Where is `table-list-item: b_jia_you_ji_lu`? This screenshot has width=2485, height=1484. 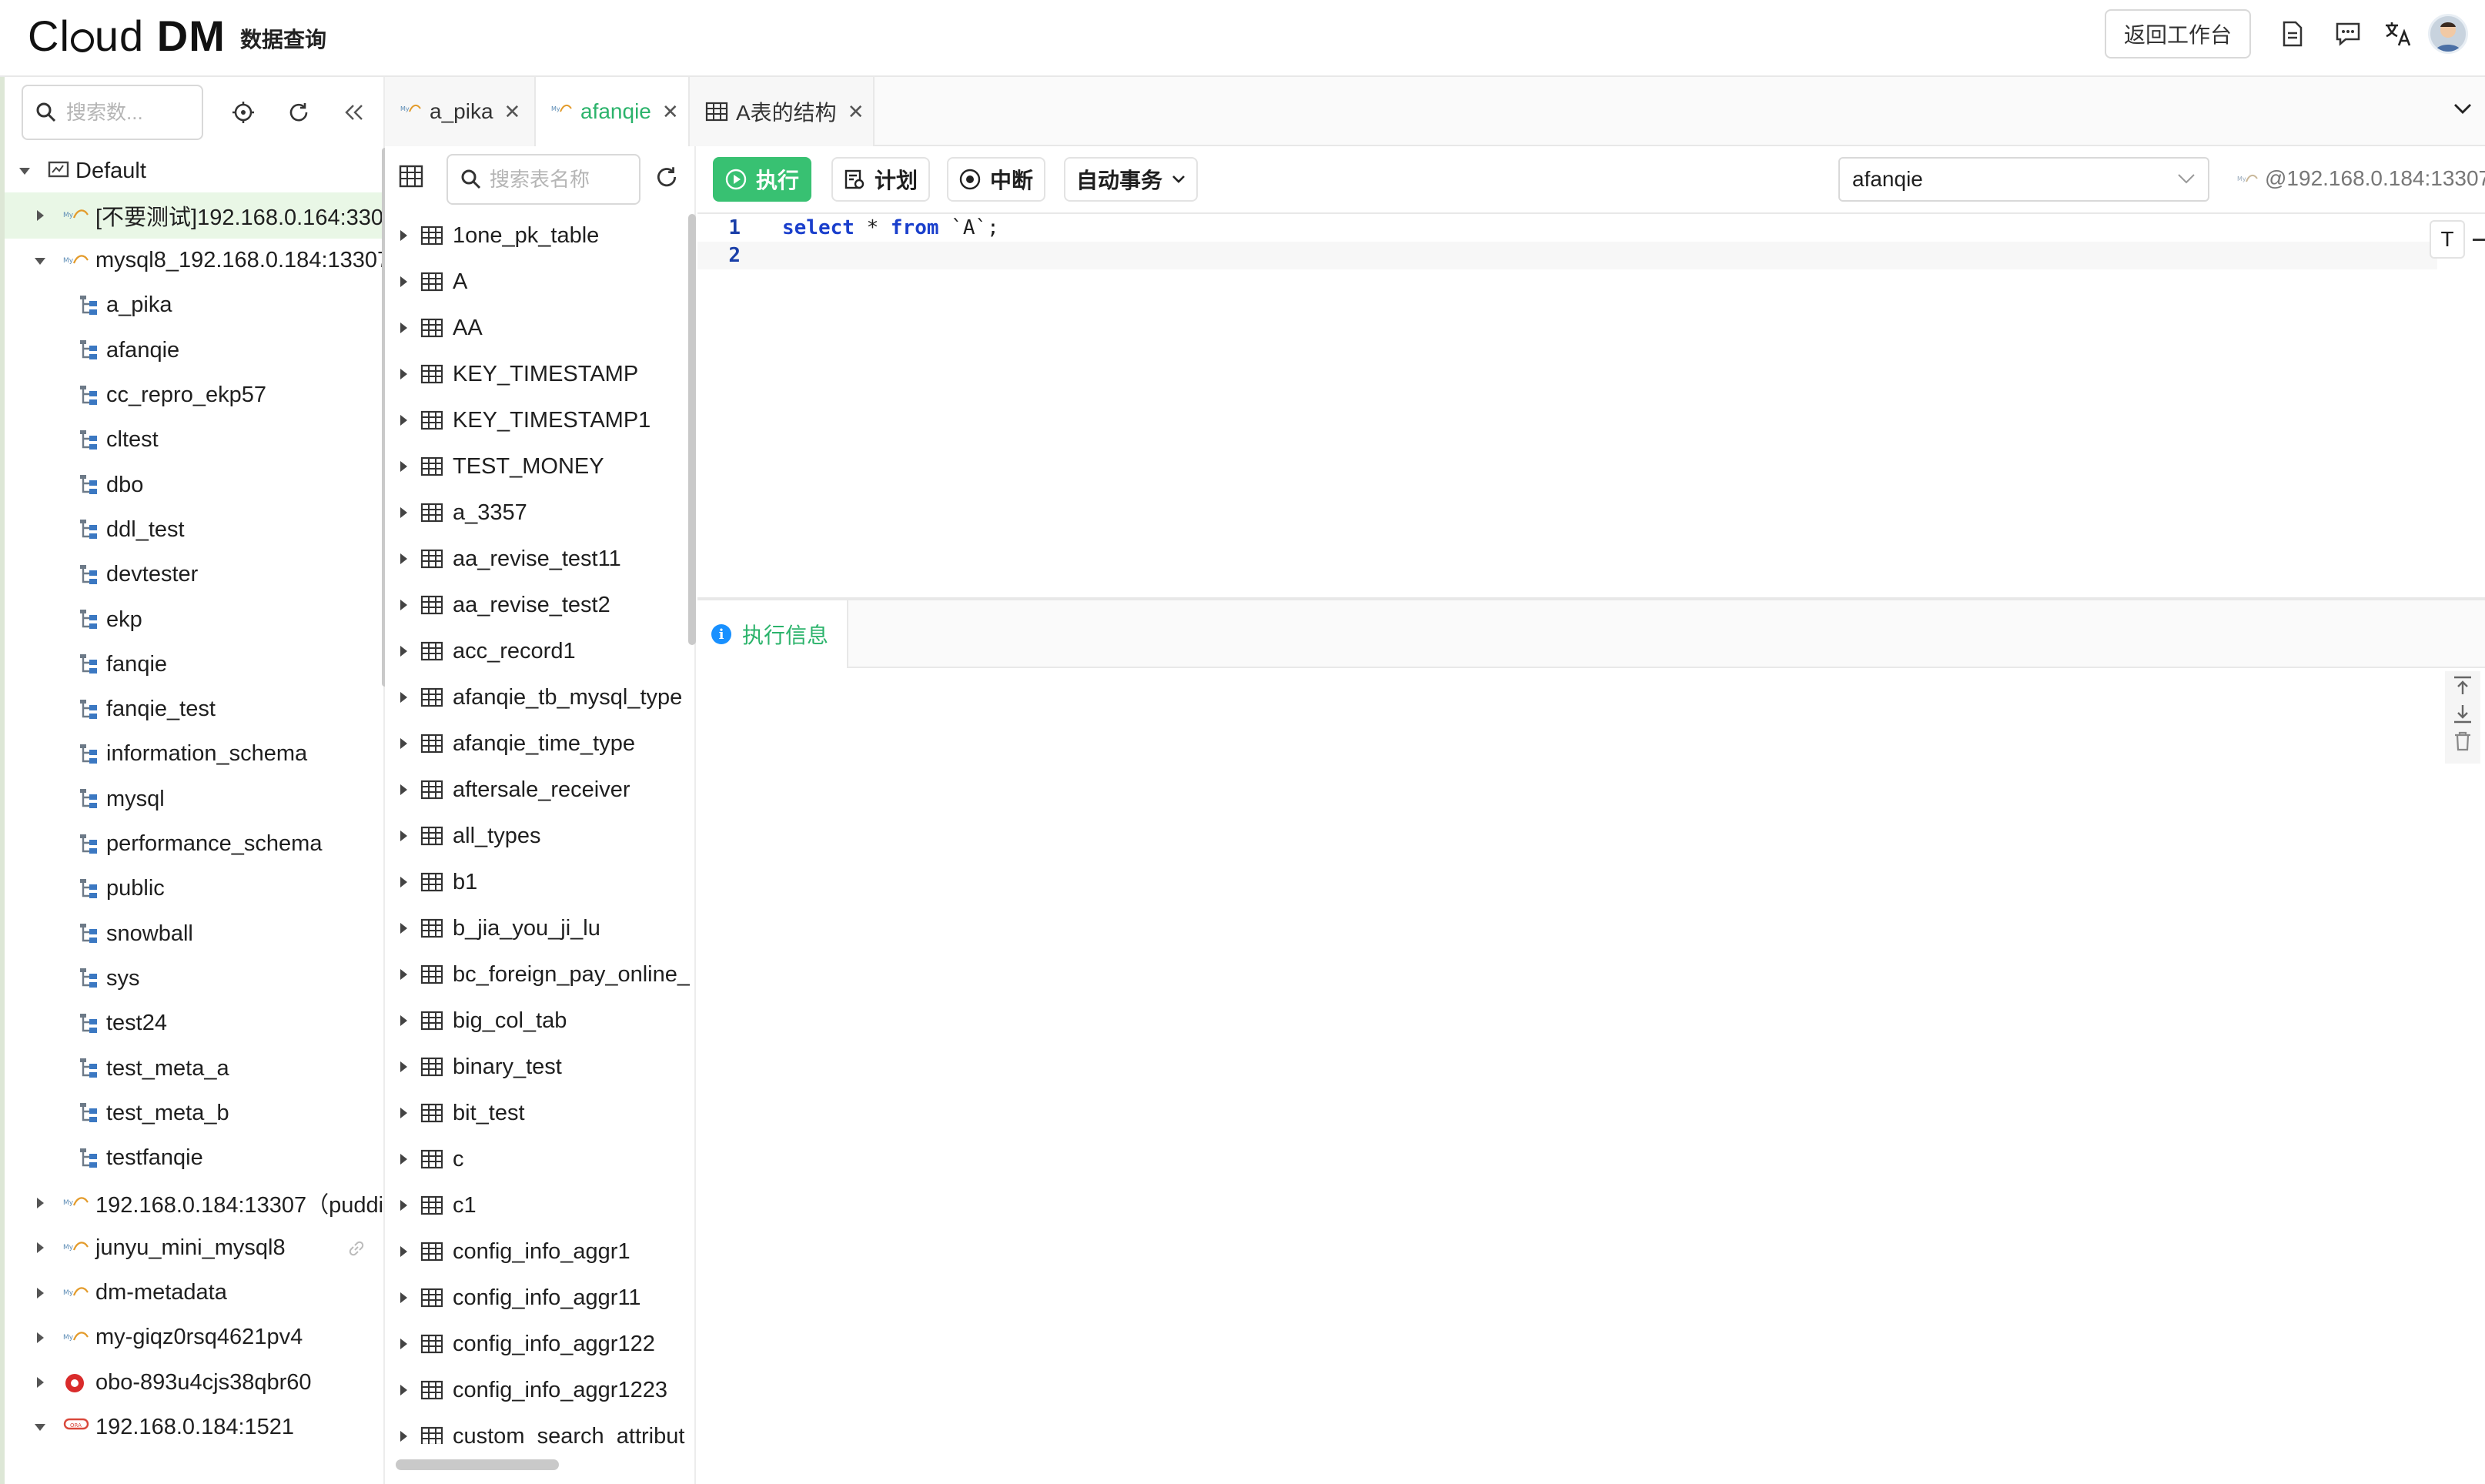 table-list-item: b_jia_you_ji_lu is located at coordinates (537, 928).